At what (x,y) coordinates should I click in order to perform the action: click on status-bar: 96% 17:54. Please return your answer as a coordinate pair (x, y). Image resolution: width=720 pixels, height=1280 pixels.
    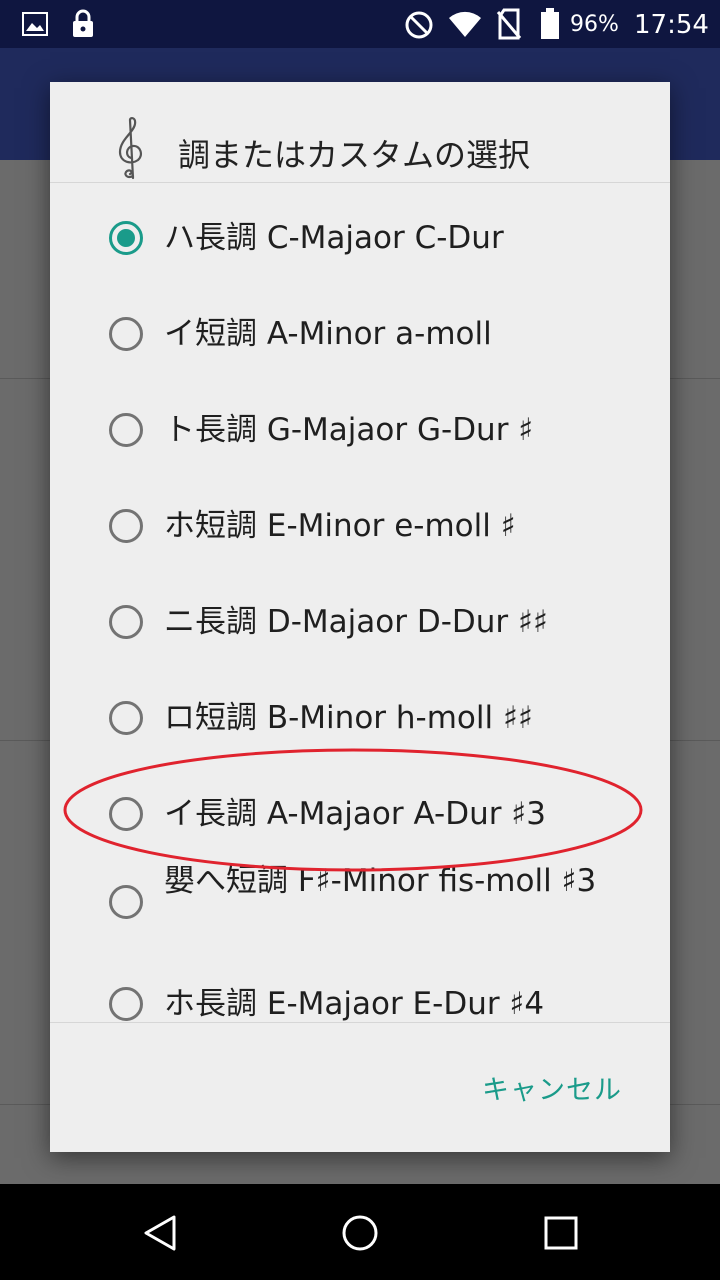
    Looking at the image, I should click on (360, 24).